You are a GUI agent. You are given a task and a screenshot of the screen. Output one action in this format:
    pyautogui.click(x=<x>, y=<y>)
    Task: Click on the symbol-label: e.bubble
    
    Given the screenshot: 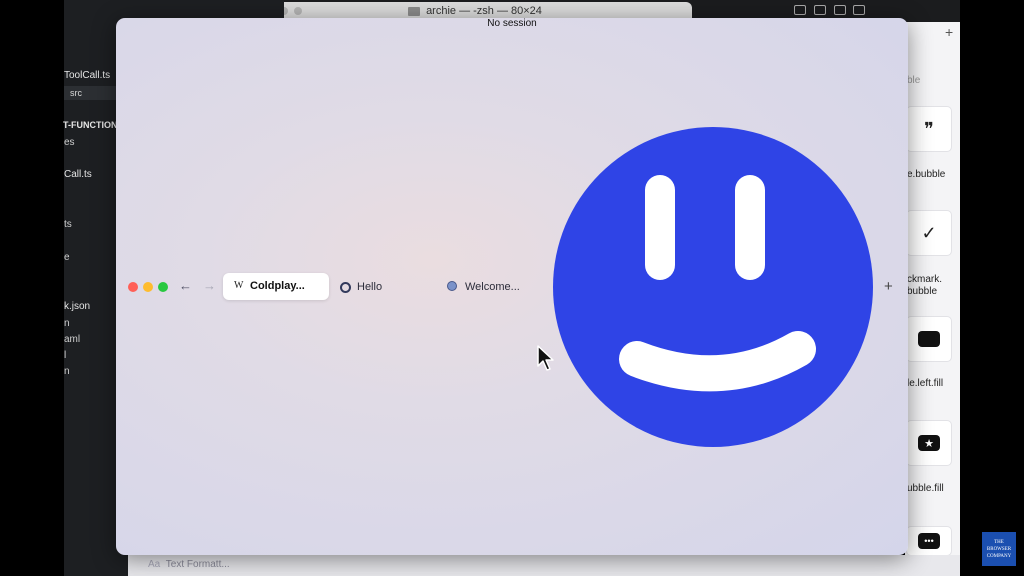 What is the action you would take?
    pyautogui.click(x=926, y=174)
    